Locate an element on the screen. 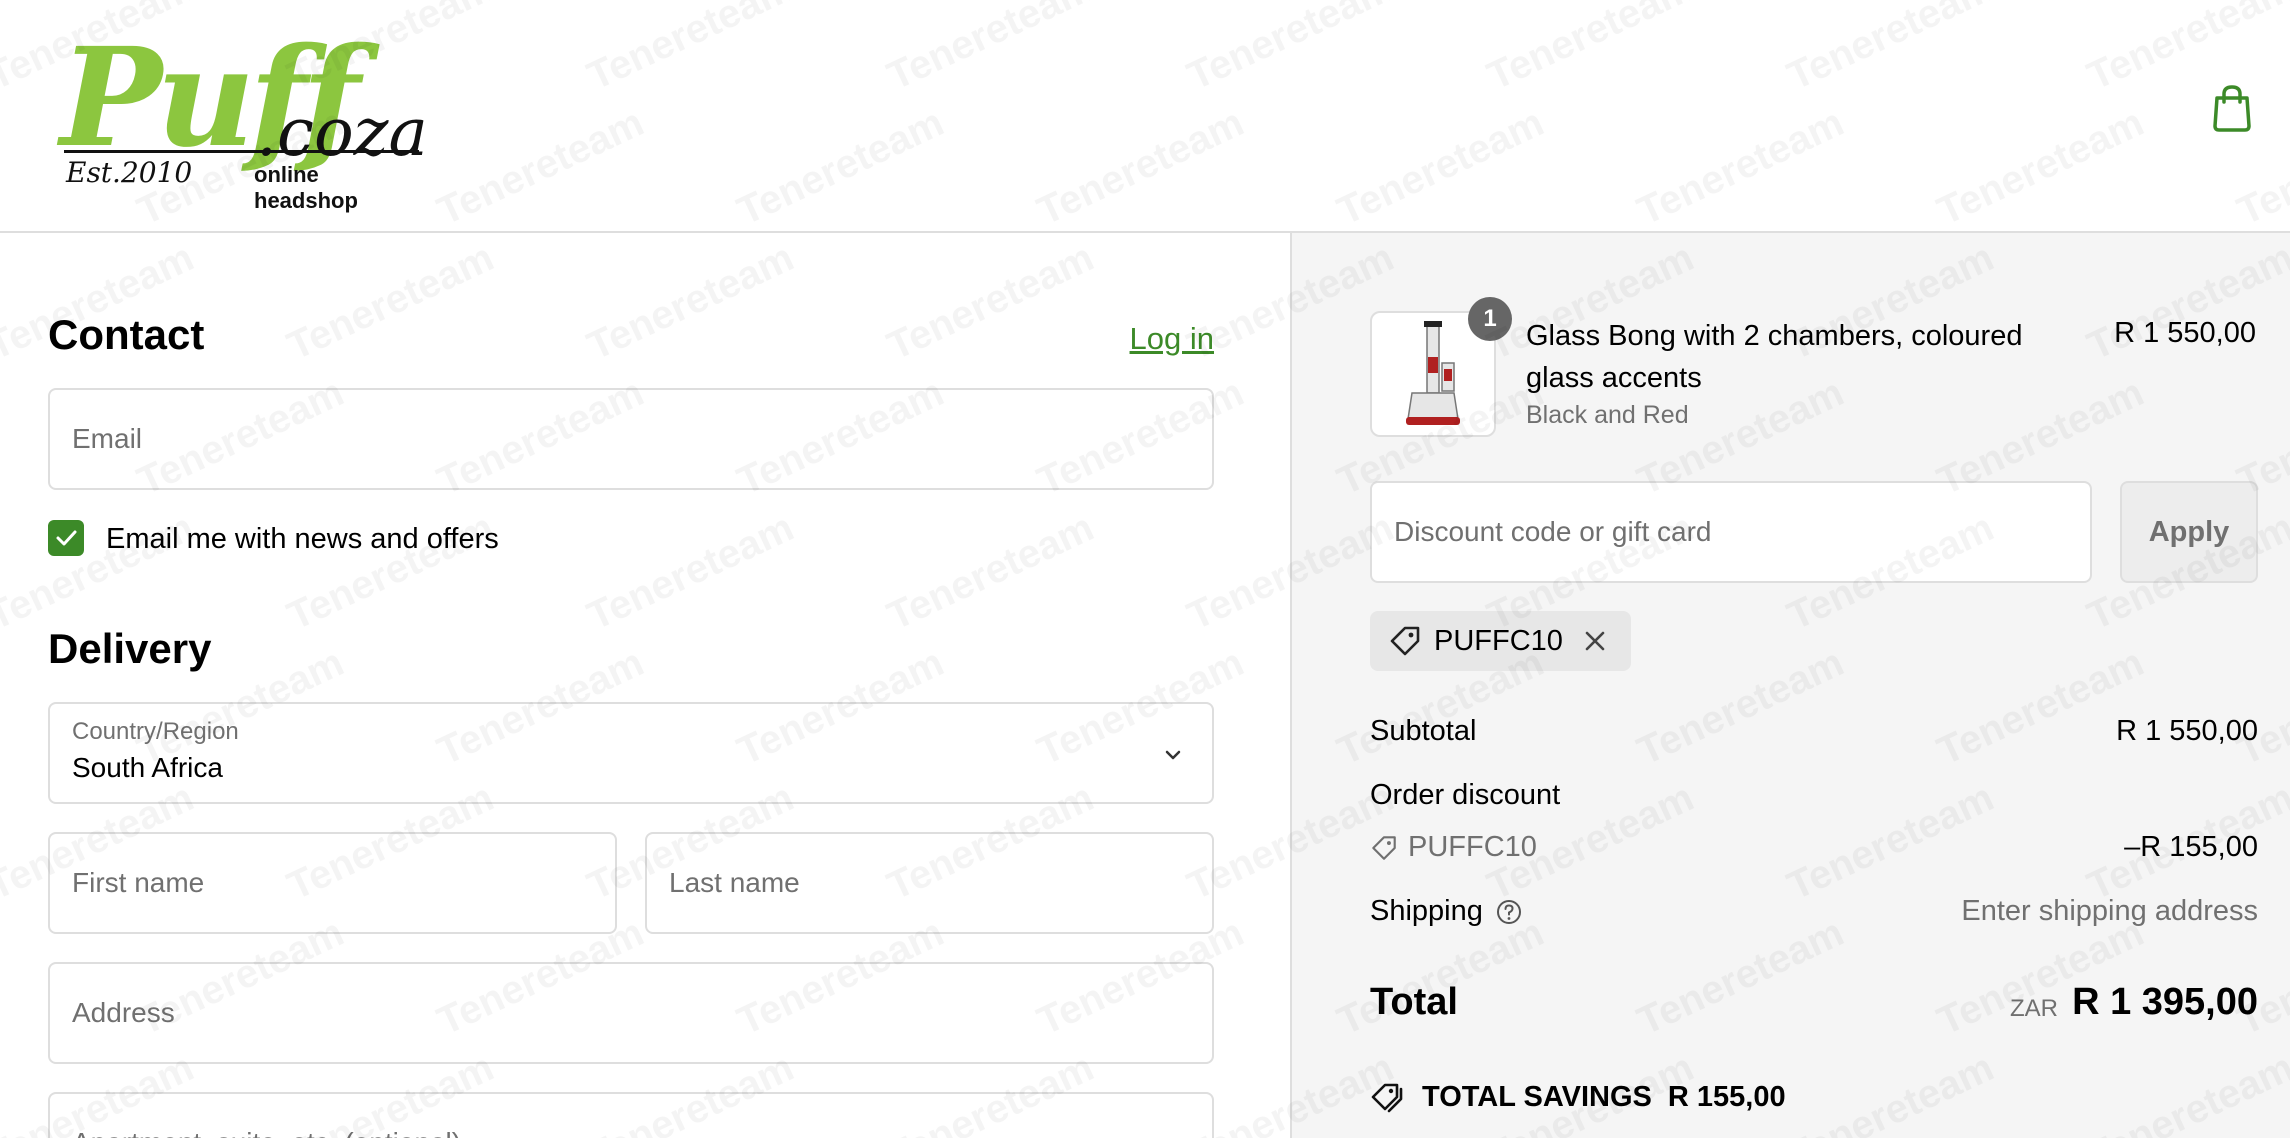 The image size is (2290, 1138). discount-value: –R 155,00 is located at coordinates (2191, 847).